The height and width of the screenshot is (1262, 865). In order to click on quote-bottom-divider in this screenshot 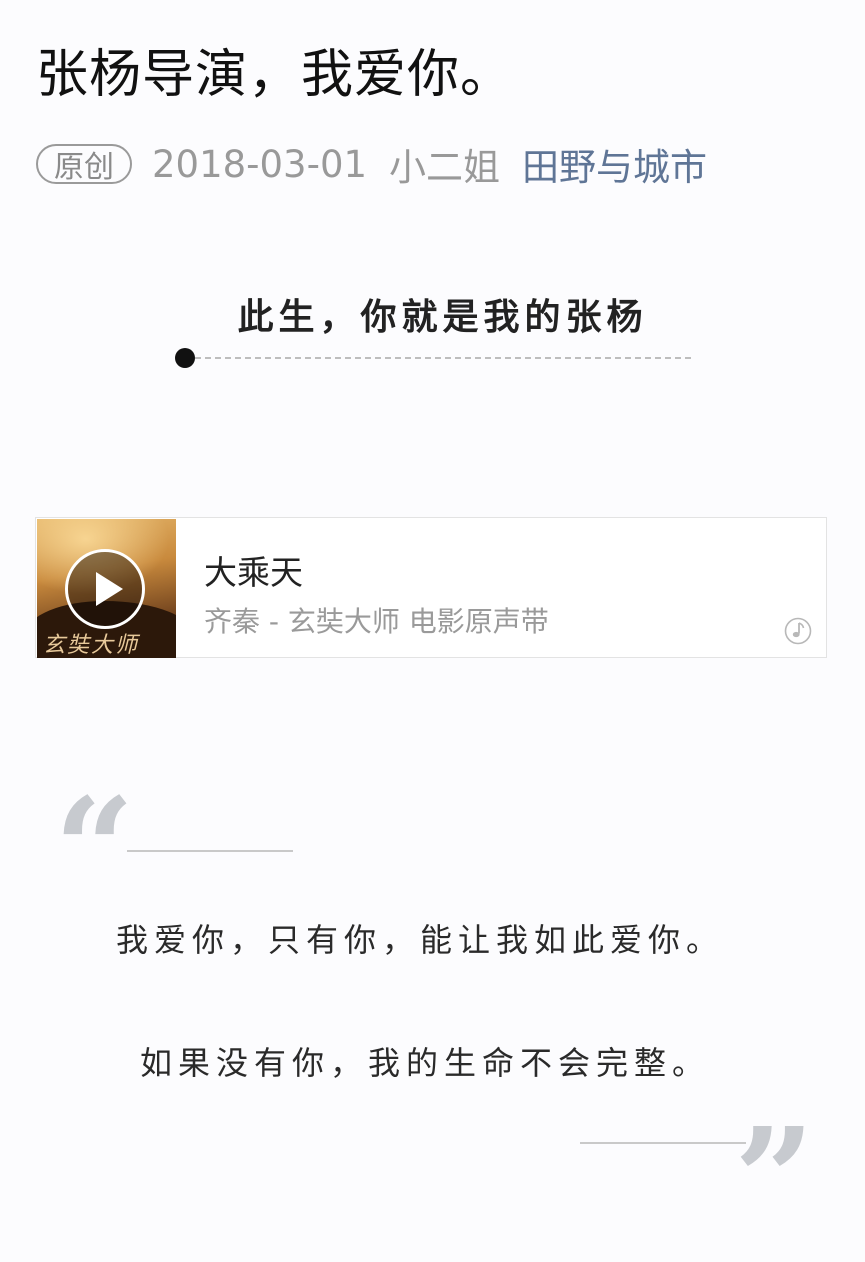, I will do `click(663, 1143)`.